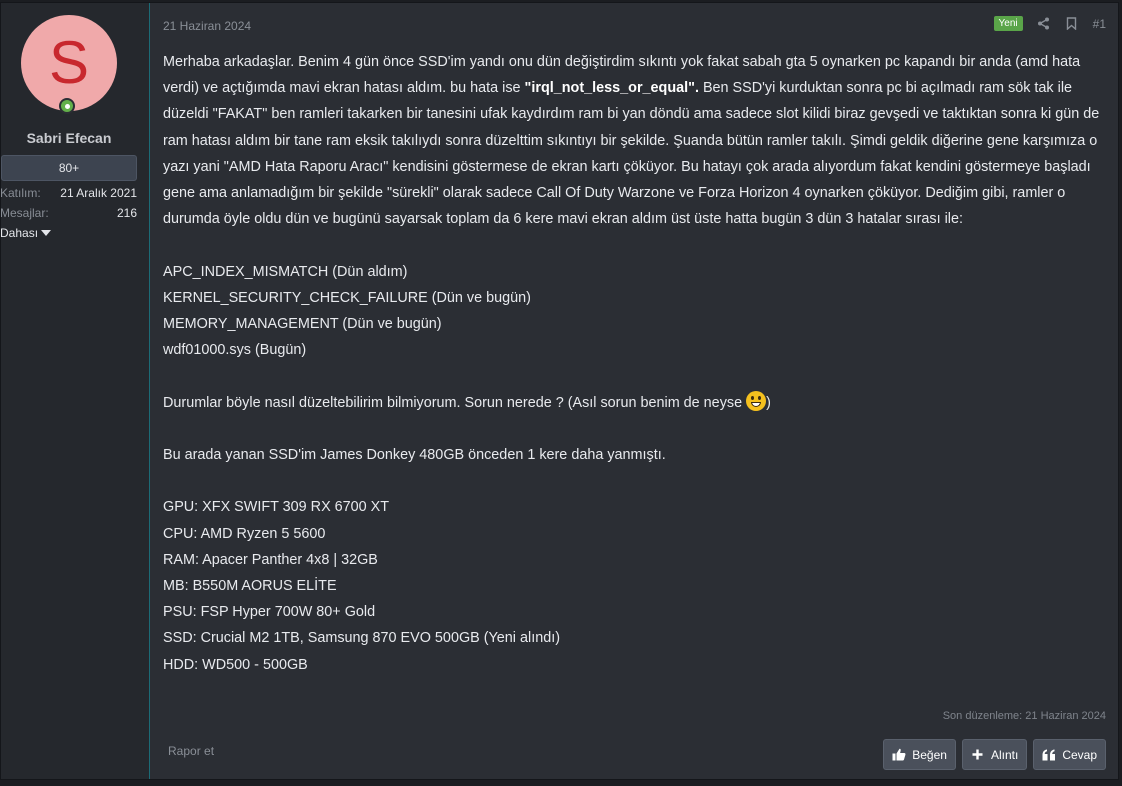  What do you see at coordinates (98, 193) in the screenshot?
I see `stat-value: 21 Aralık 2021` at bounding box center [98, 193].